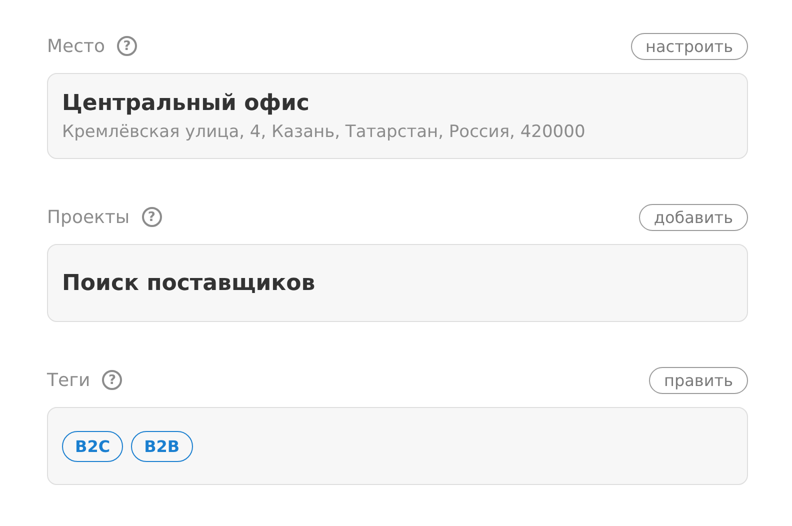 The image size is (792, 526). What do you see at coordinates (88, 217) in the screenshot?
I see `section-label: Проекты` at bounding box center [88, 217].